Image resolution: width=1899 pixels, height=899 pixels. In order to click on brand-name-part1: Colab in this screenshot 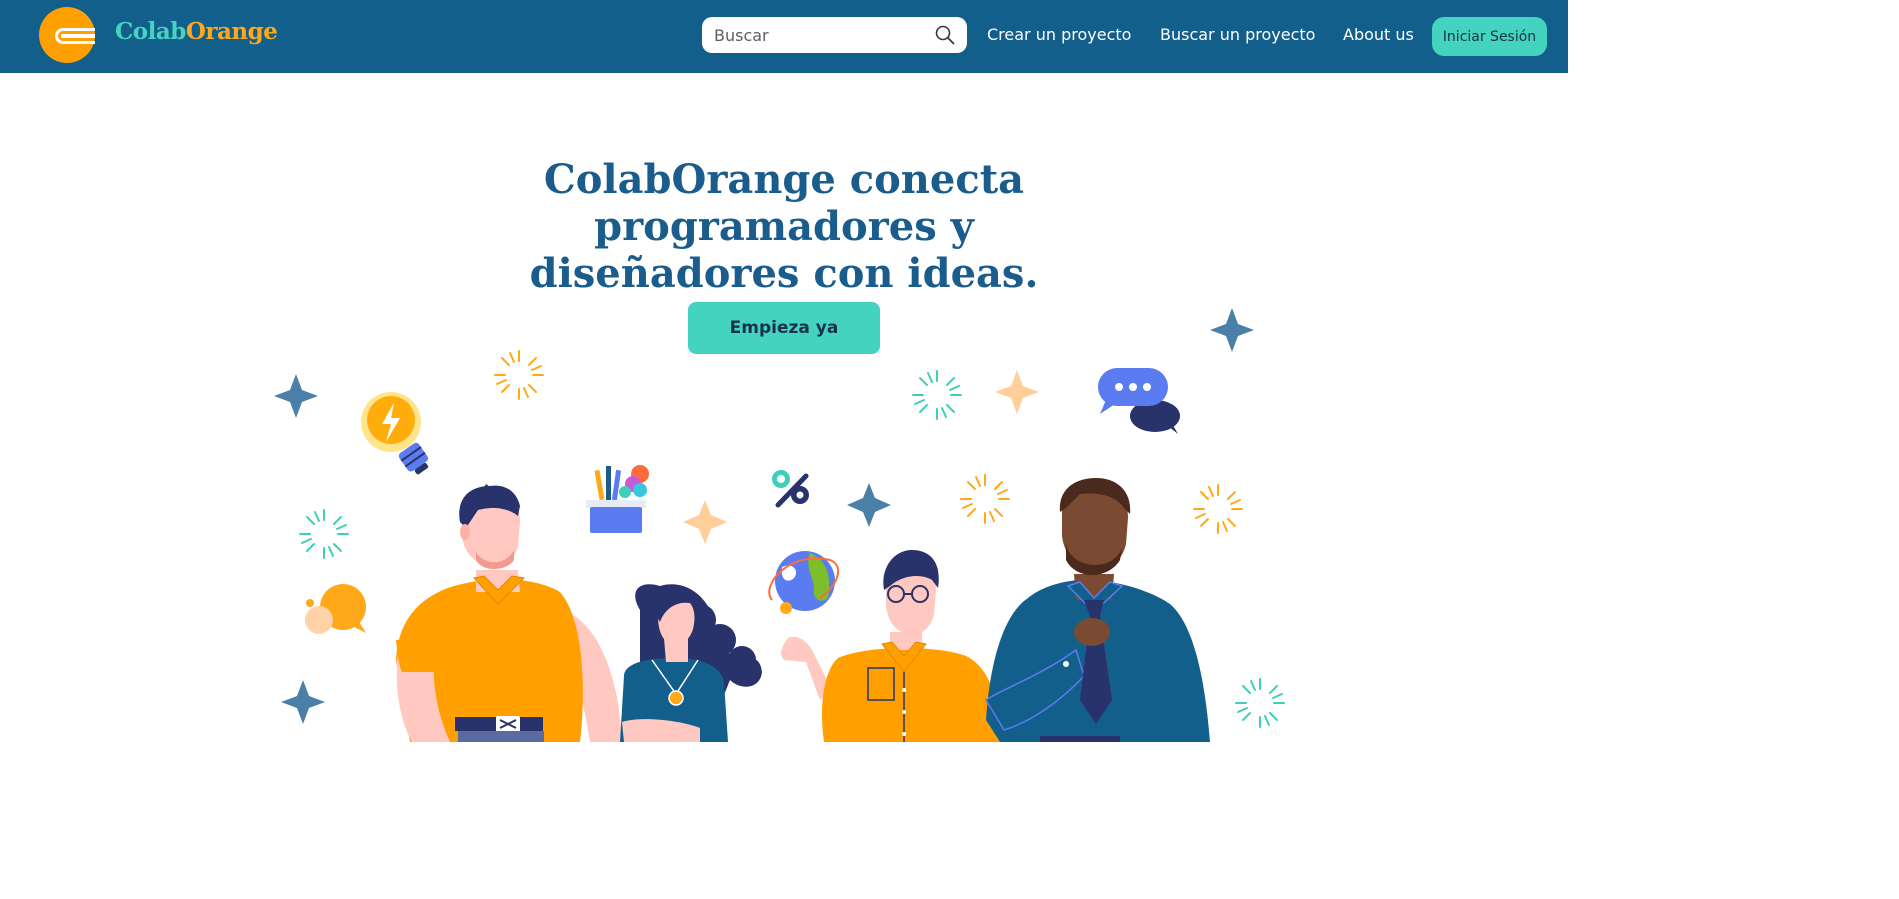, I will do `click(150, 31)`.